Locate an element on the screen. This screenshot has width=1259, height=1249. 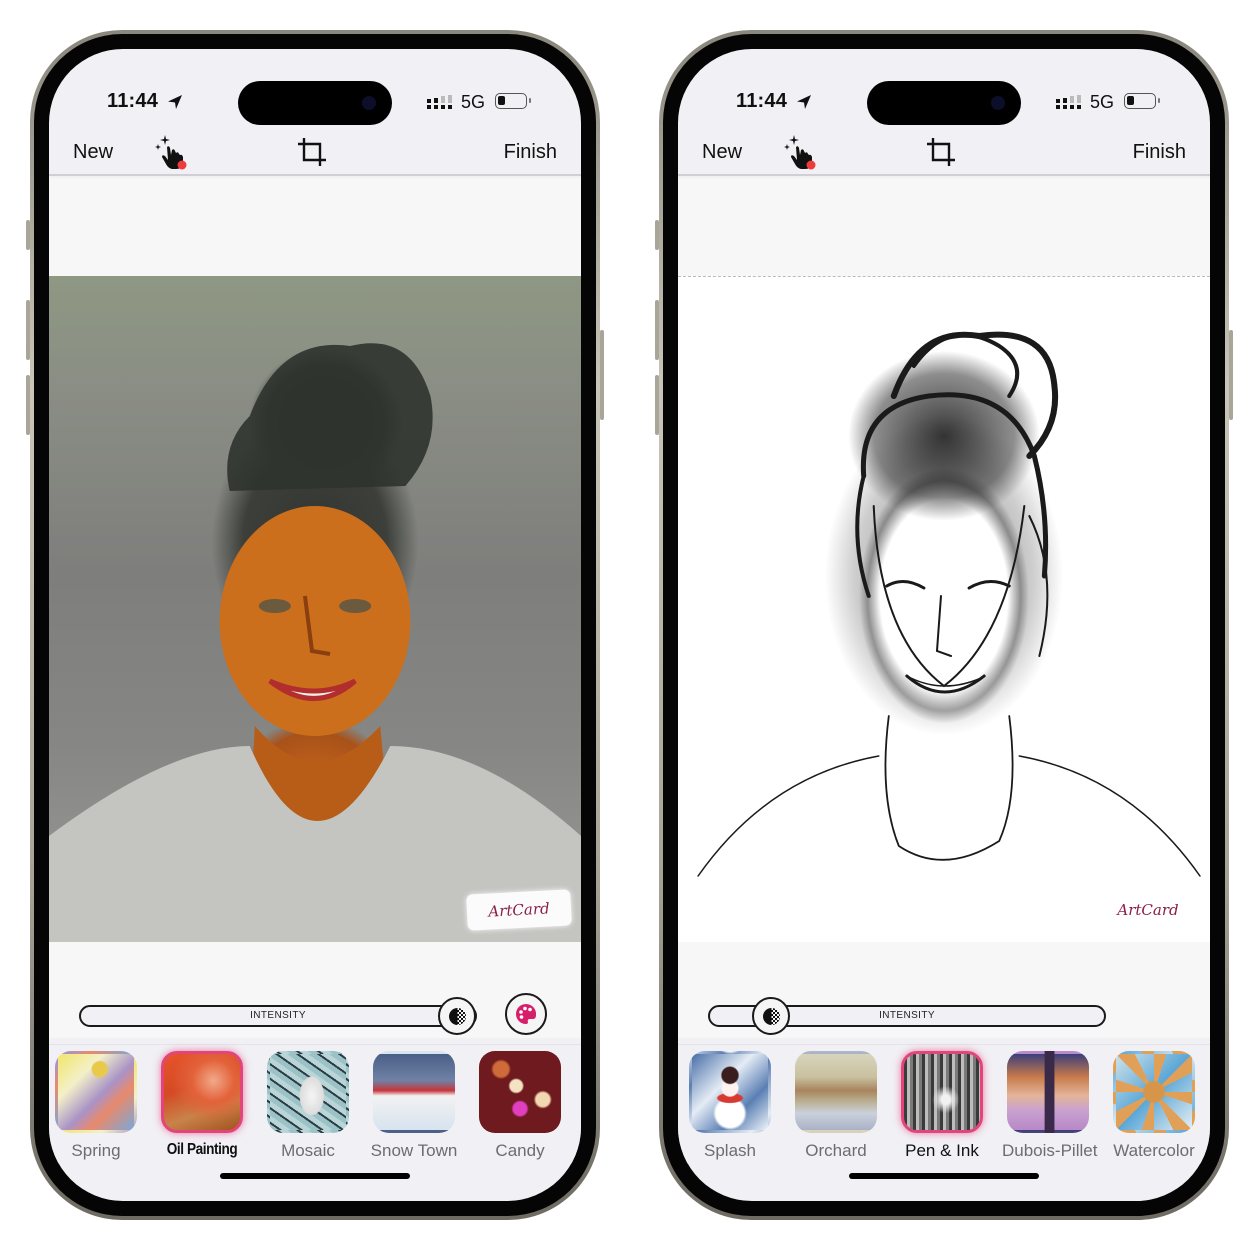
palette-icon is located at coordinates (526, 1013).